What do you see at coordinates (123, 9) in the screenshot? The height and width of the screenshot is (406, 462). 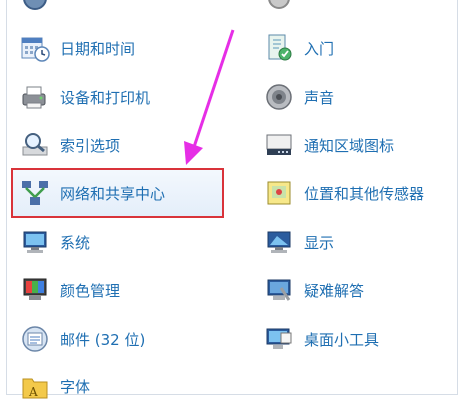 I see `partial-item-left` at bounding box center [123, 9].